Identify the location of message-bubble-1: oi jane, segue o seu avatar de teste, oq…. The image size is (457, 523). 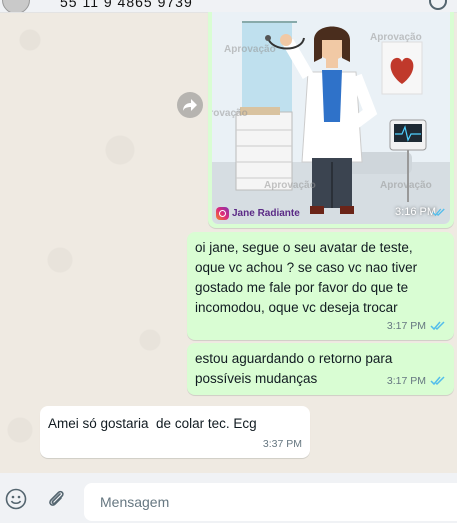
(320, 286).